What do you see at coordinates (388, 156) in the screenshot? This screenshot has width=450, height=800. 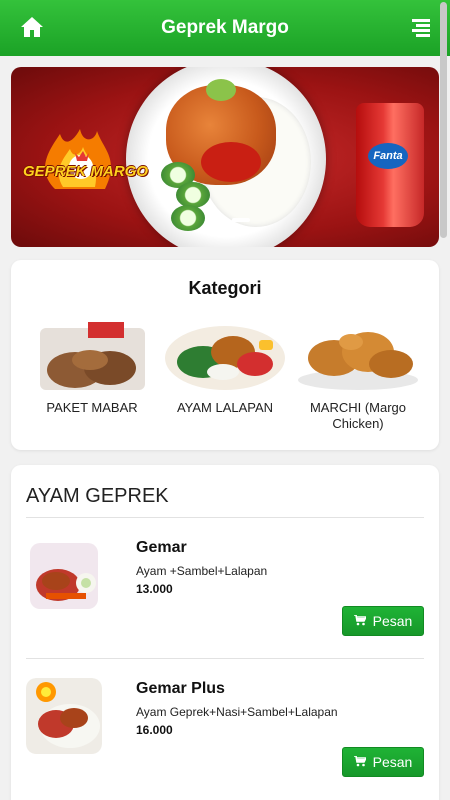 I see `drink-logo: Fanta` at bounding box center [388, 156].